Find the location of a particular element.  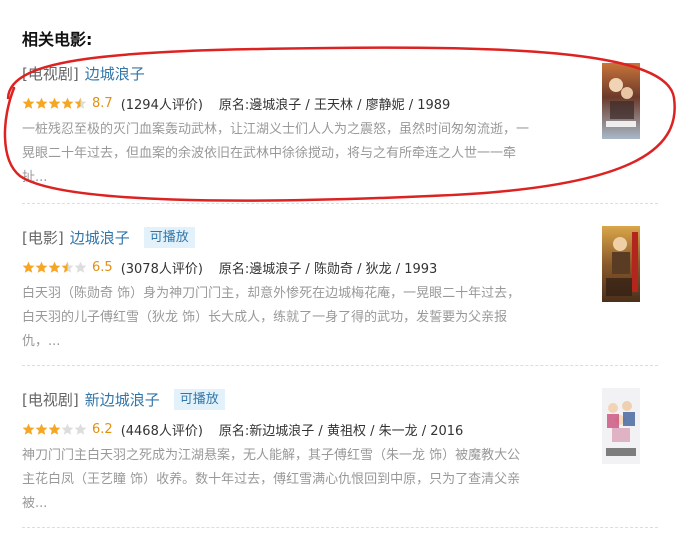

description-line: 白天羽的儿子傅红雪（狄龙 饰）长大成人，练就了一身了得的武功，发誓要为父亲报 is located at coordinates (265, 317).